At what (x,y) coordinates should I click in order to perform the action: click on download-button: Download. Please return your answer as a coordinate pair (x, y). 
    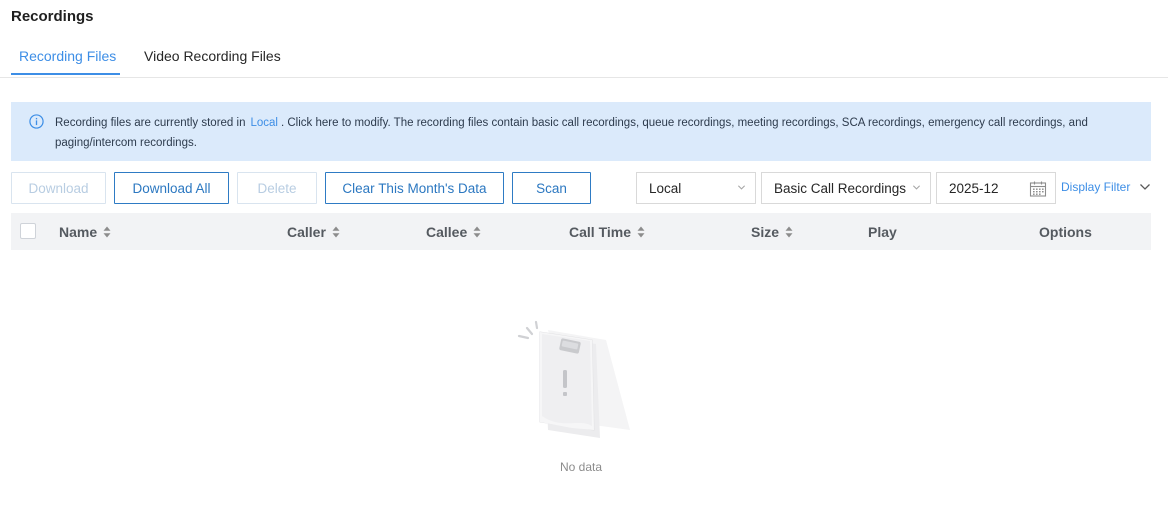
    Looking at the image, I should click on (58, 188).